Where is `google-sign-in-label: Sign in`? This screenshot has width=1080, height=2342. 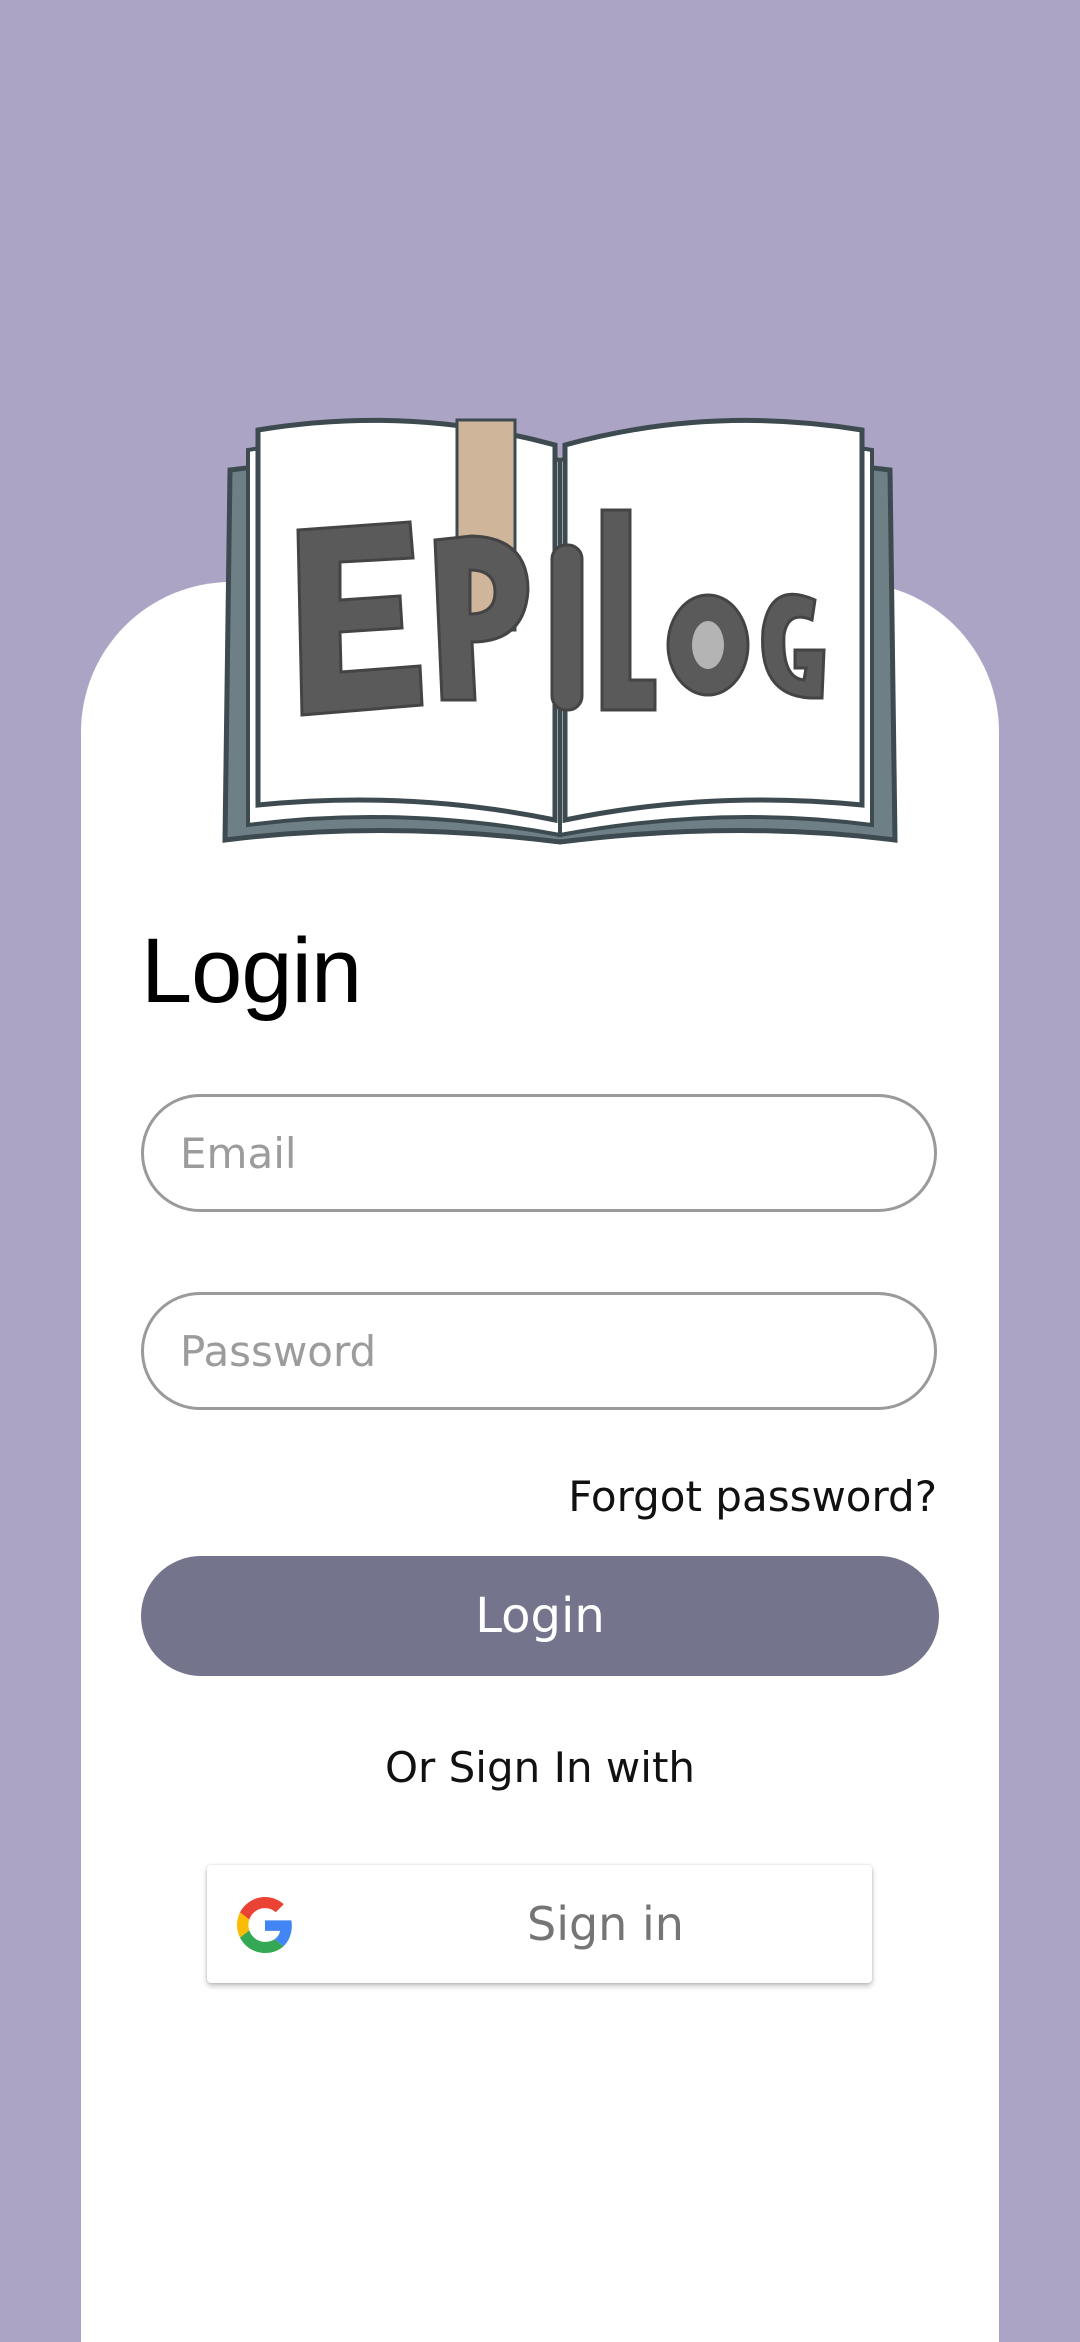 google-sign-in-label: Sign in is located at coordinates (605, 1924).